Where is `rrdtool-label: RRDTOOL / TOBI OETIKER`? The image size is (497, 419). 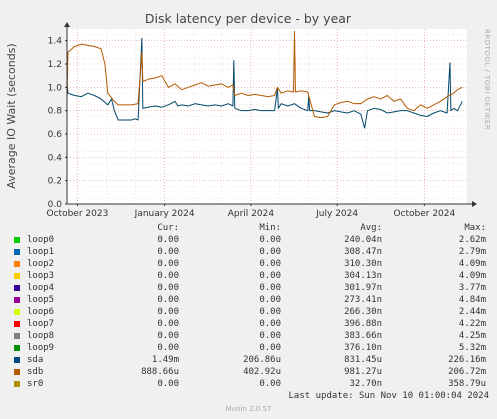
rrdtool-label: RRDTOOL / TOBI OETIKER is located at coordinates (487, 79).